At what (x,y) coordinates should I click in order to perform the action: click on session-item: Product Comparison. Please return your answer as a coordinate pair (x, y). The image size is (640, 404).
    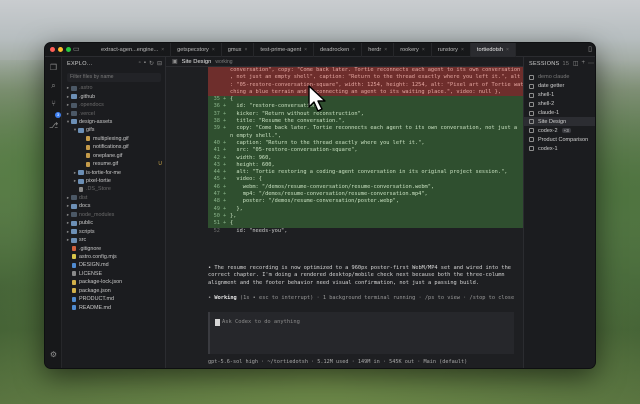
    Looking at the image, I should click on (559, 139).